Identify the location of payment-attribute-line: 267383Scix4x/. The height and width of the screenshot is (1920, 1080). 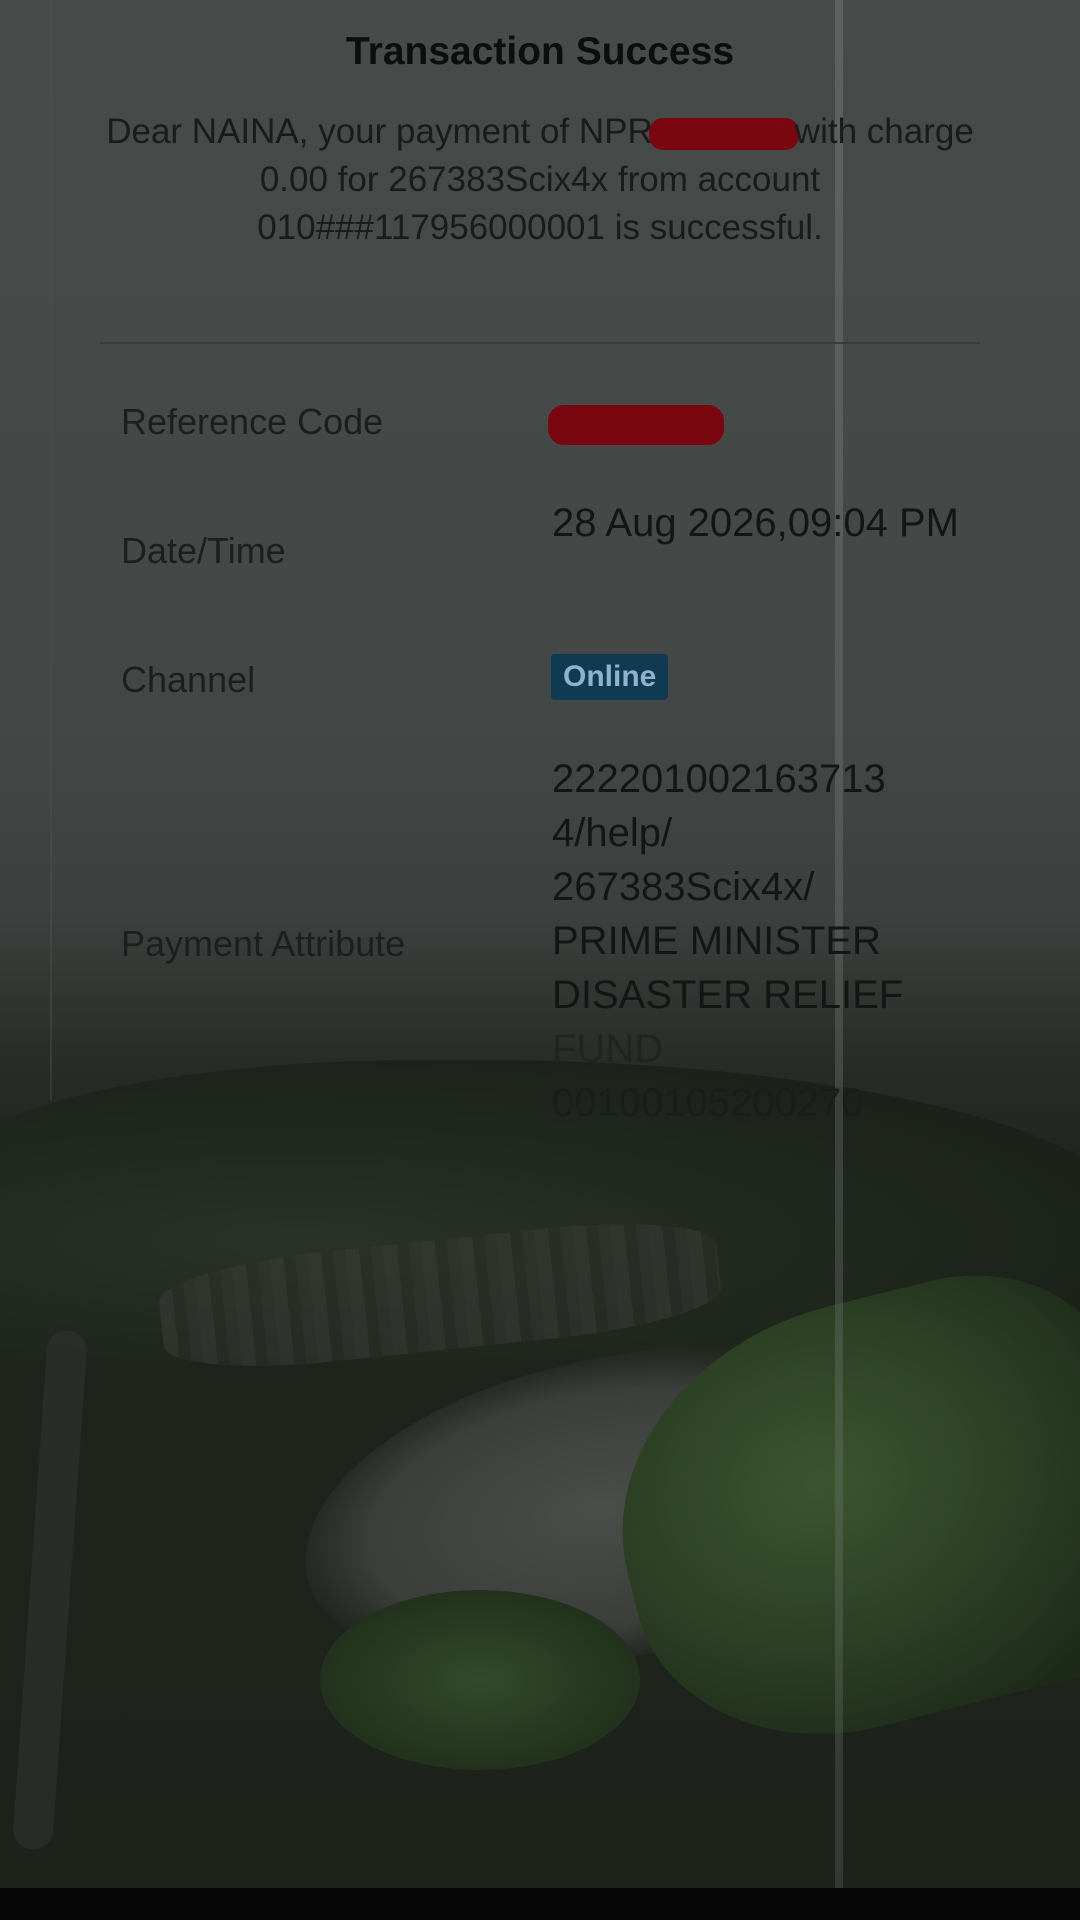
(683, 887).